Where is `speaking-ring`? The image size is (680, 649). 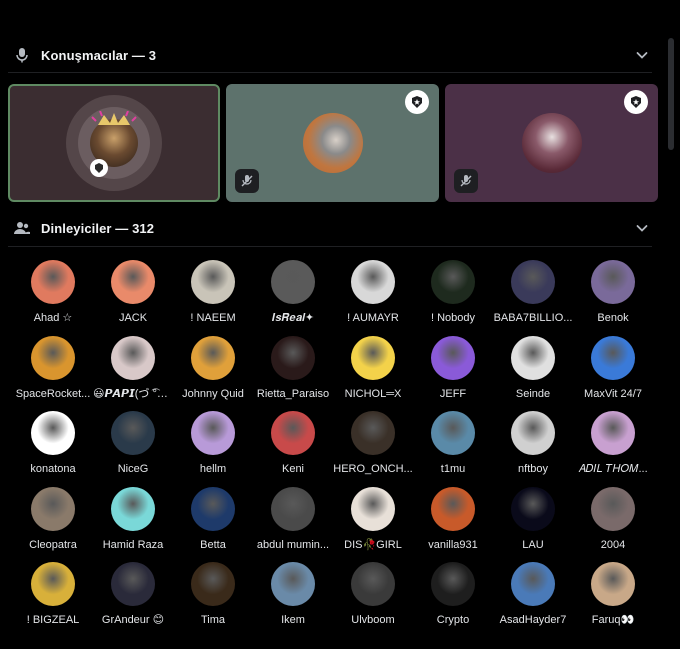 speaking-ring is located at coordinates (114, 143).